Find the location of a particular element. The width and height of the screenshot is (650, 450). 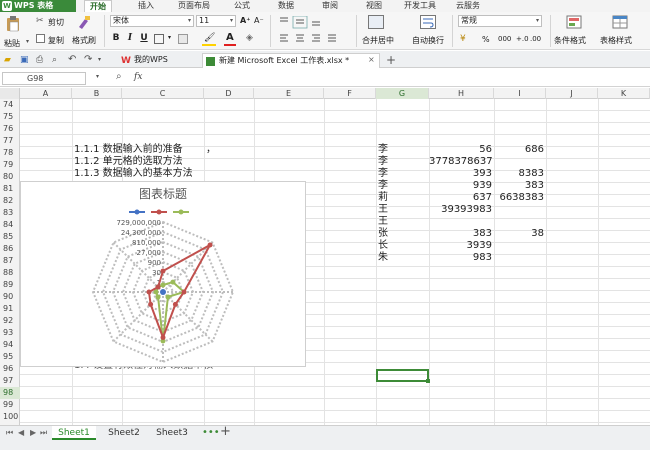

cell-h79: 3778378637 is located at coordinates (461, 162).